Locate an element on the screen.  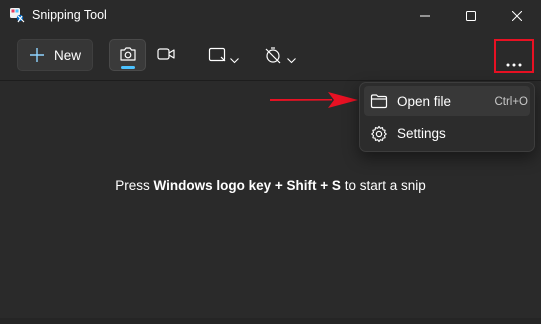
menu-item-open-file: Open file Ctrl+O is located at coordinates (447, 101).